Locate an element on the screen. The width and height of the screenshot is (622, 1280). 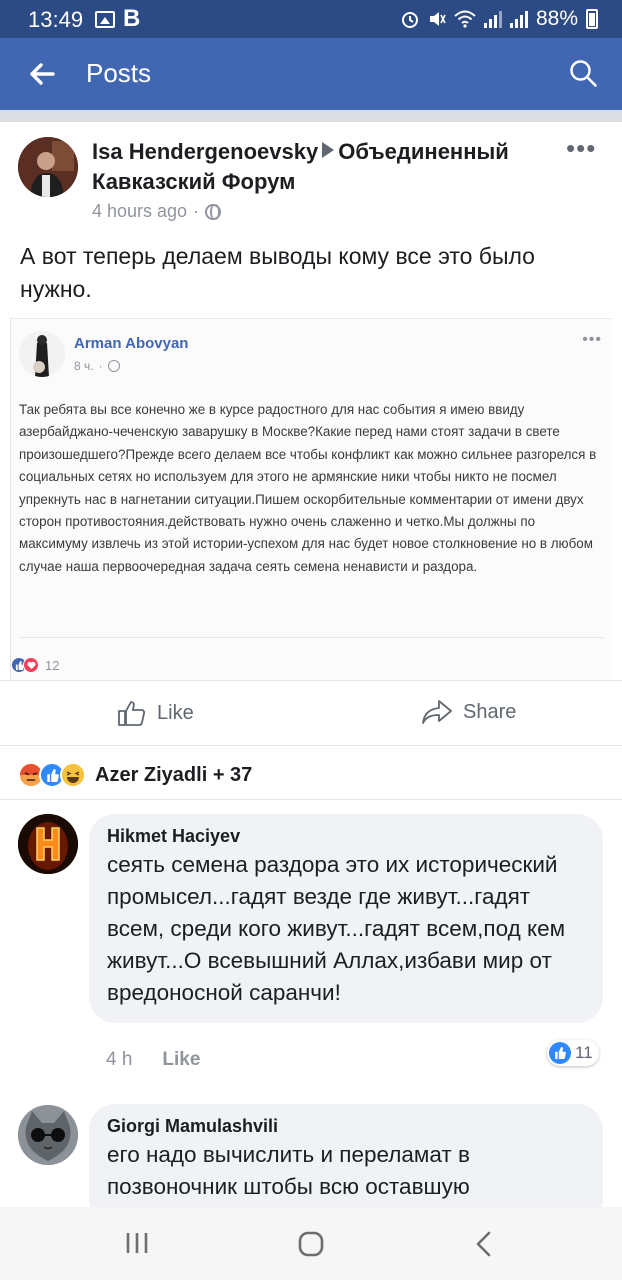
reactions-summary-text: Azer Ziyadli + 37 is located at coordinates (174, 774).